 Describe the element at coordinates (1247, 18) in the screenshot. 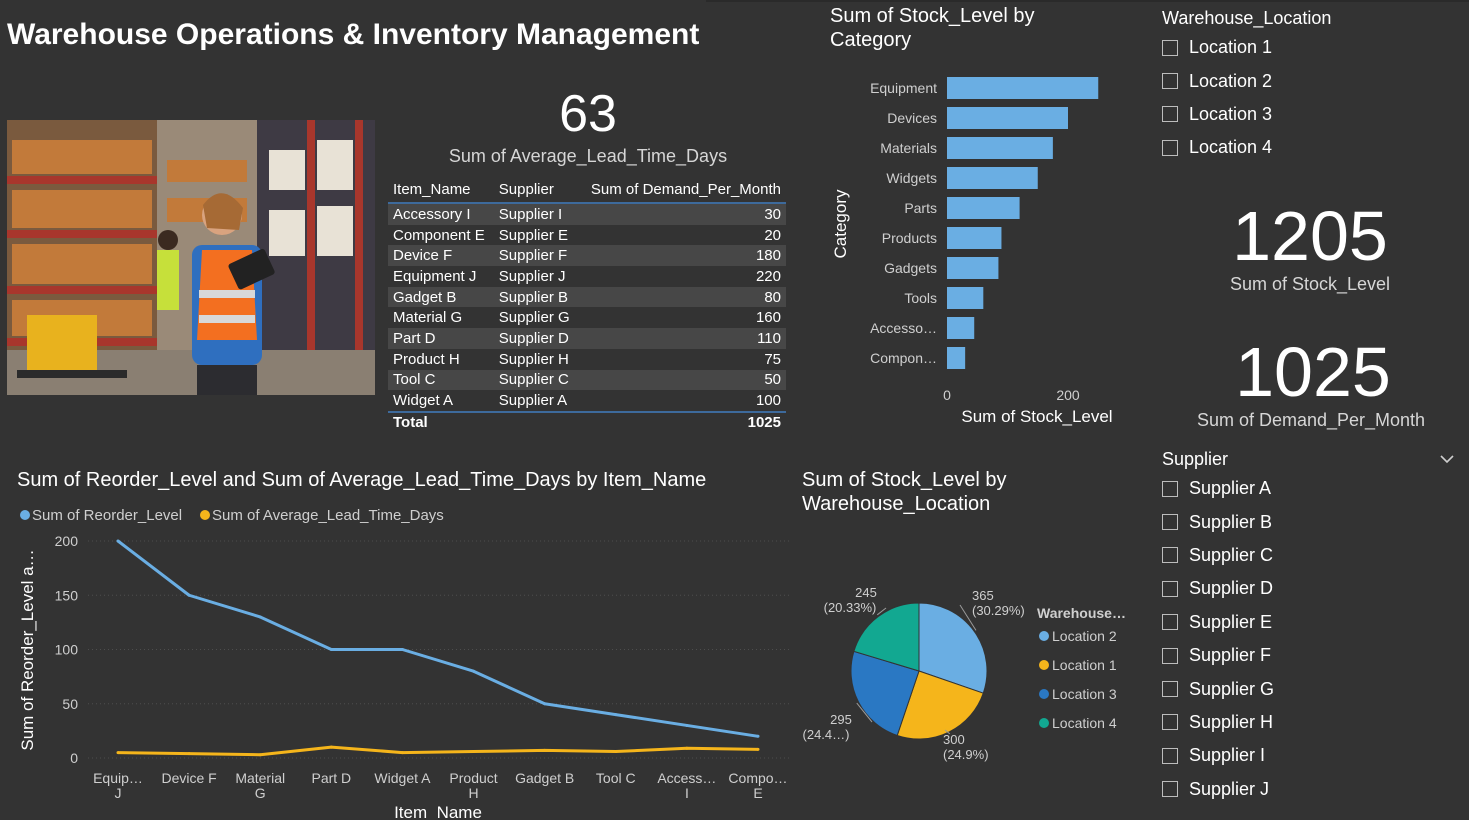

I see `slicer-title: Warehouse_Location` at that location.